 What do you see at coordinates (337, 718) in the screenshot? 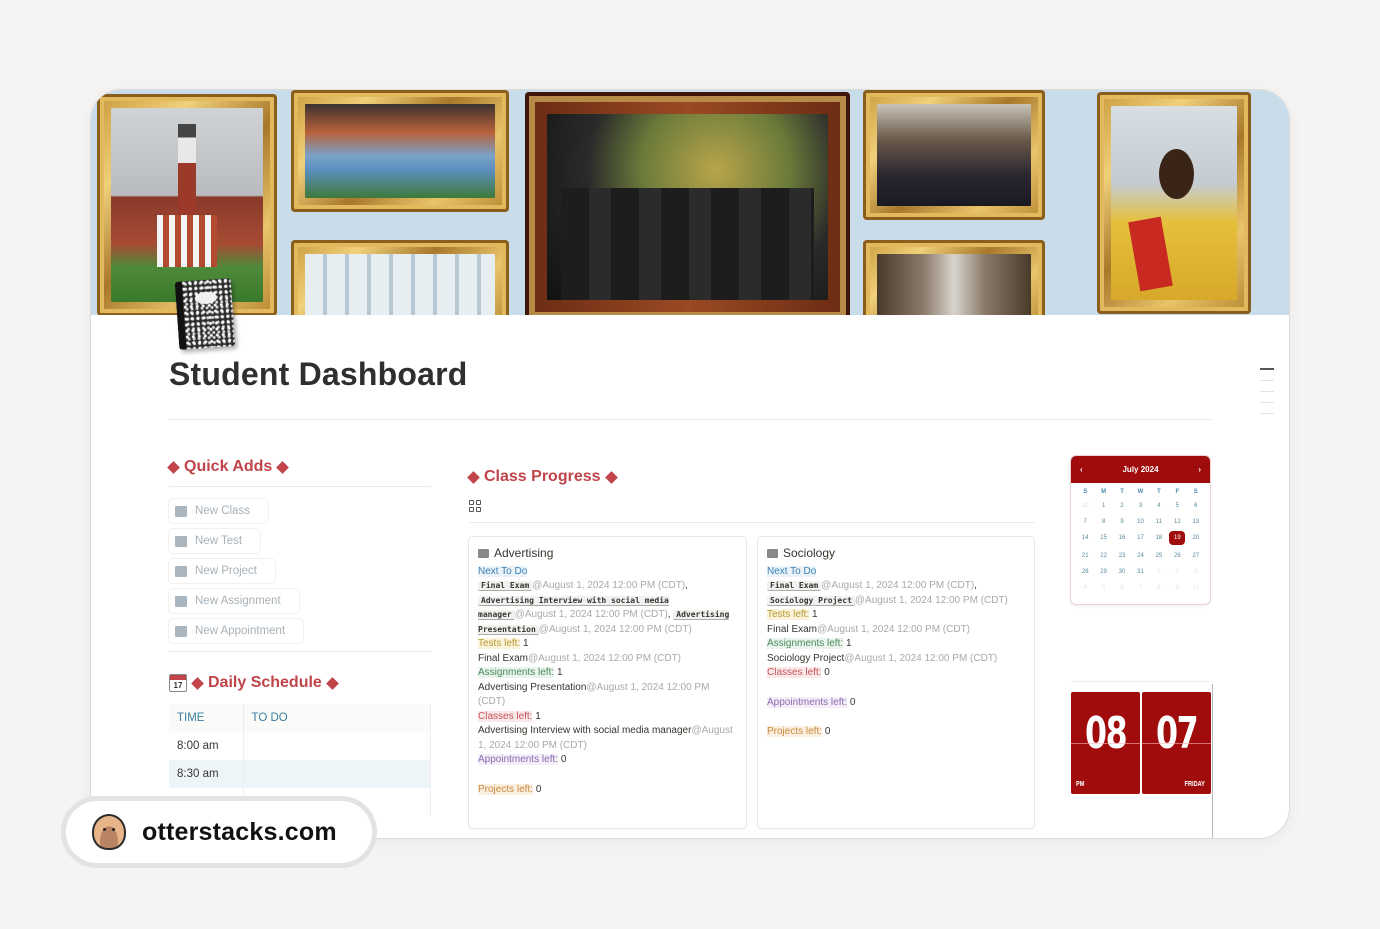
I see `column-header-todo: TO DO` at bounding box center [337, 718].